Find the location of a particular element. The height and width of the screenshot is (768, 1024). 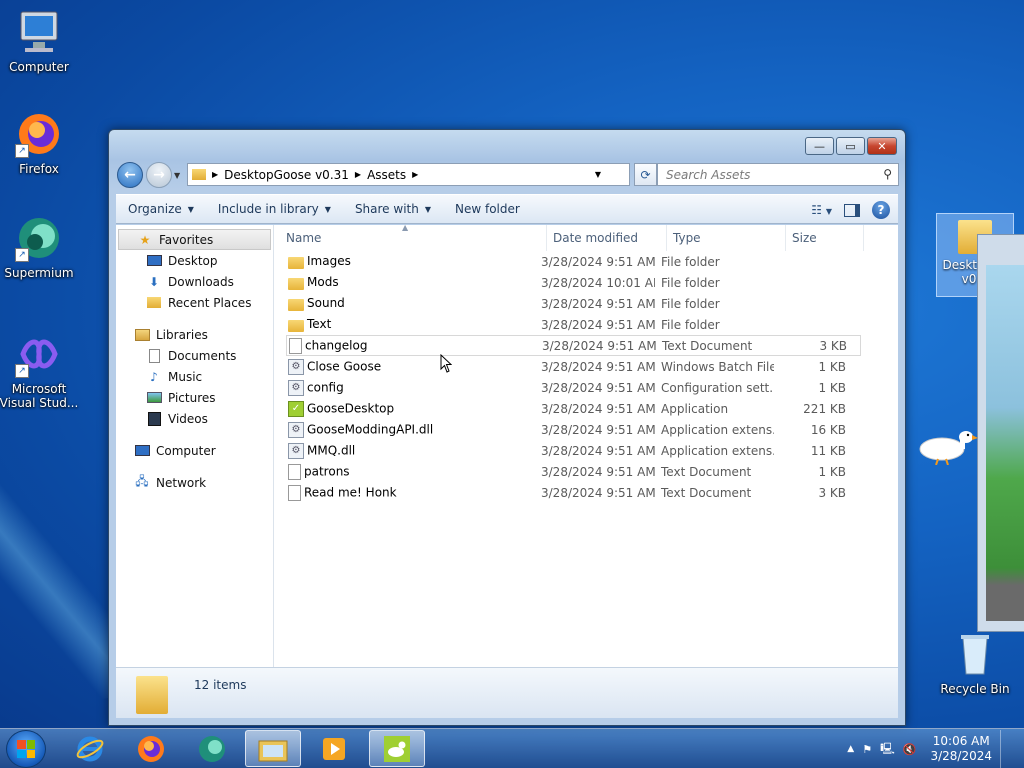

file-date-cell: 3/28/2024 10:01 AM is located at coordinates (598, 282).